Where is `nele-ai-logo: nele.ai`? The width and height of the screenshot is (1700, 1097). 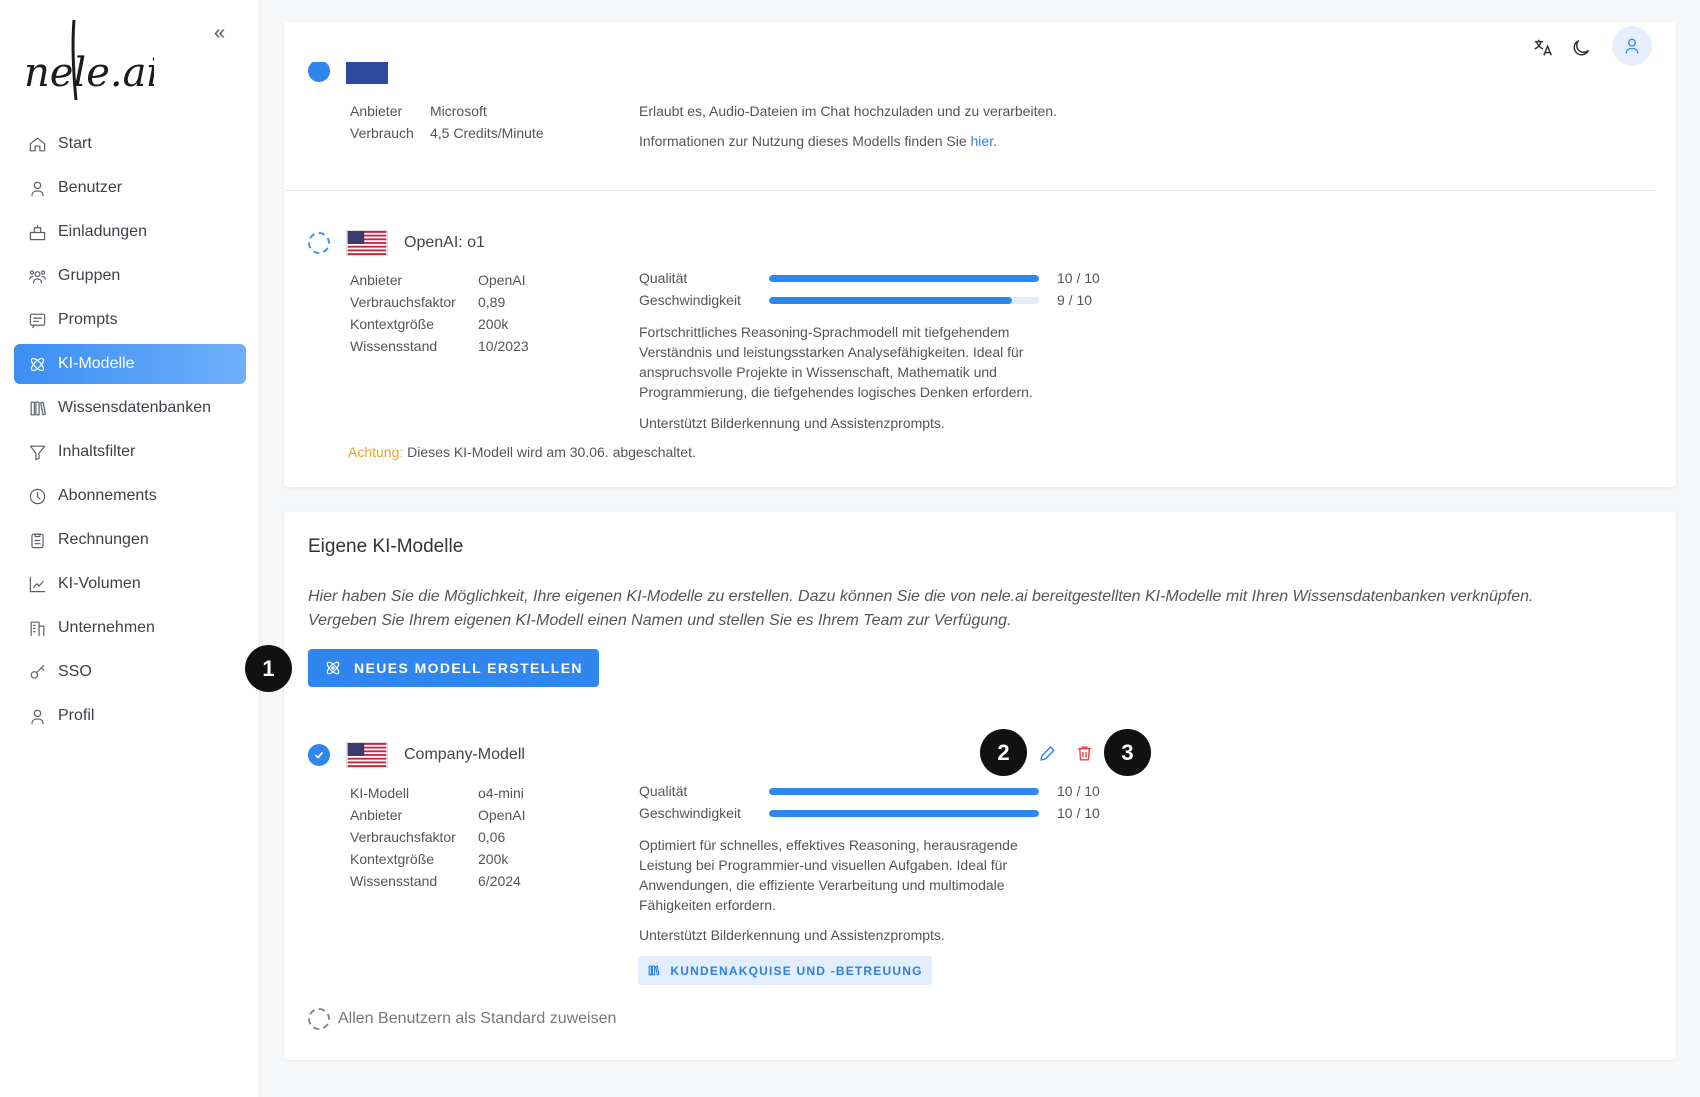 nele-ai-logo: nele.ai is located at coordinates (89, 59).